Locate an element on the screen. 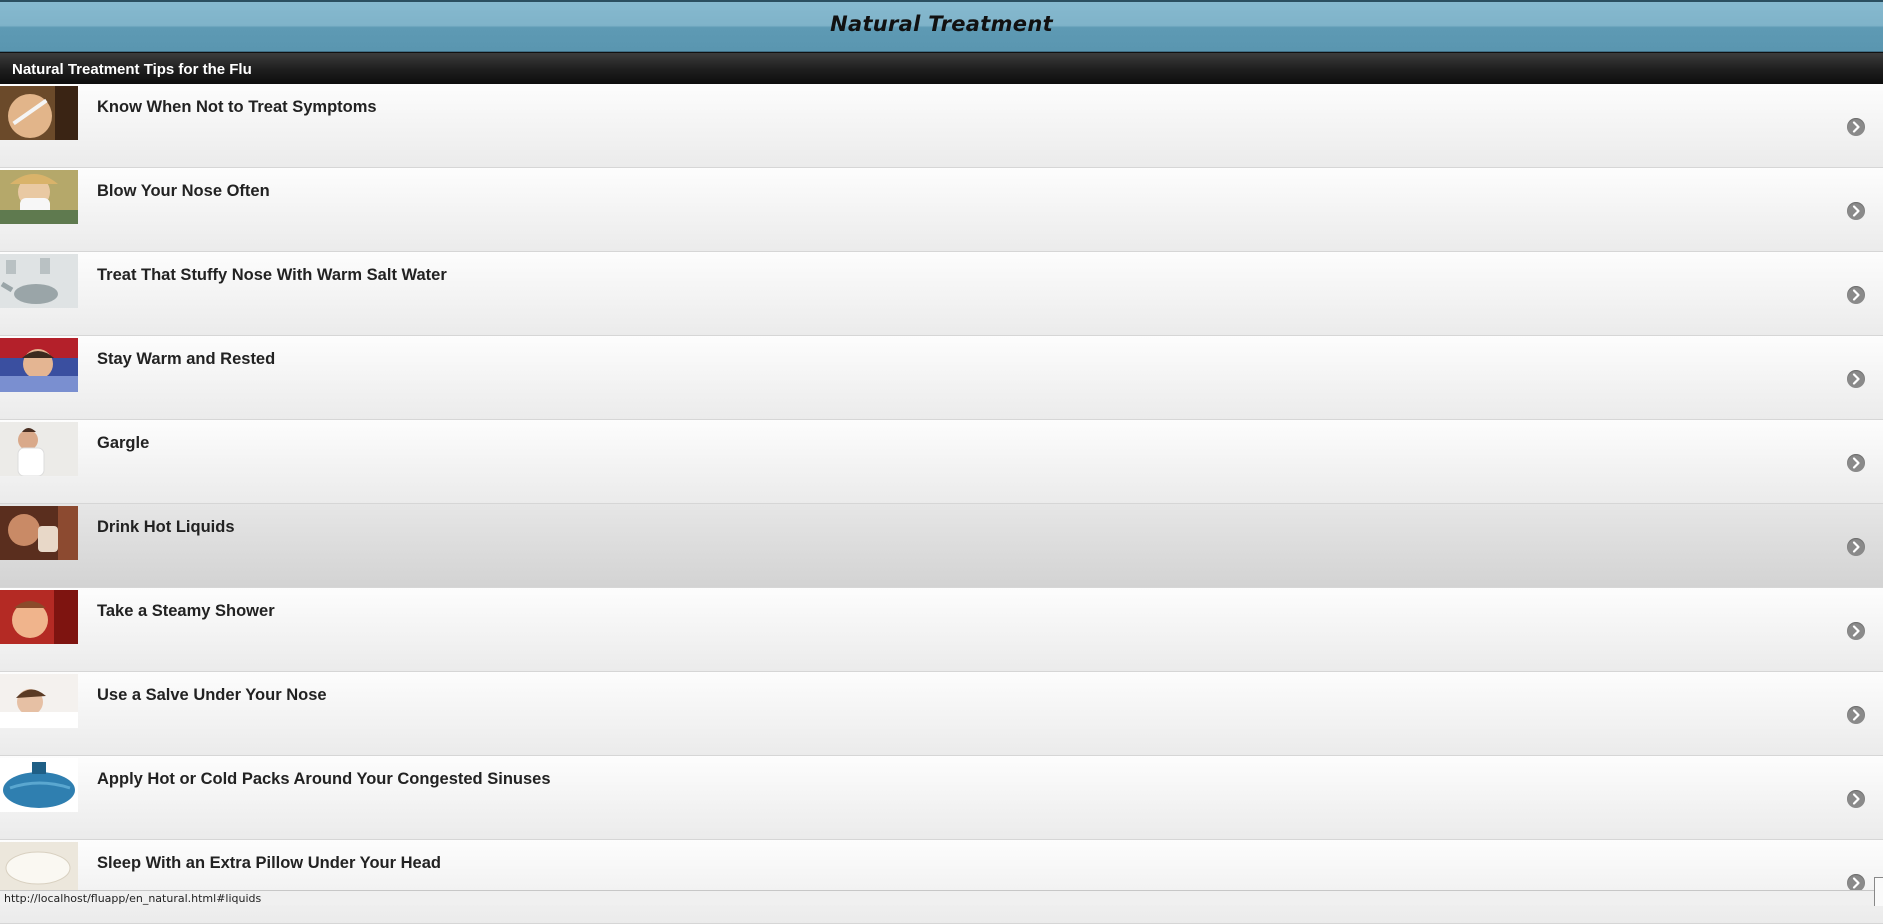  list-item-drink-hot-liquids: Drink Hot Liquids is located at coordinates (941, 546).